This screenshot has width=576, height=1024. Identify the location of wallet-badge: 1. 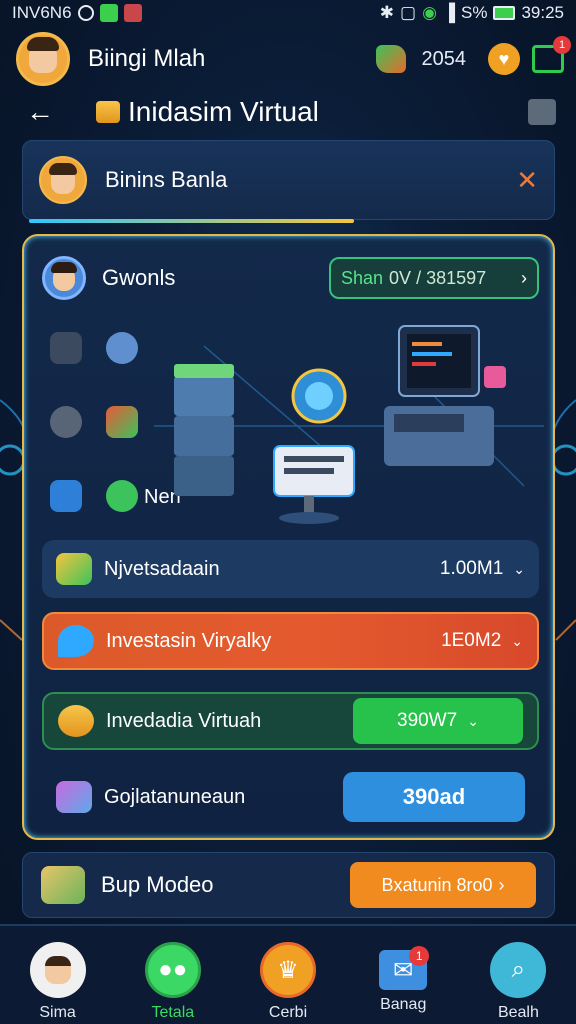
(562, 45).